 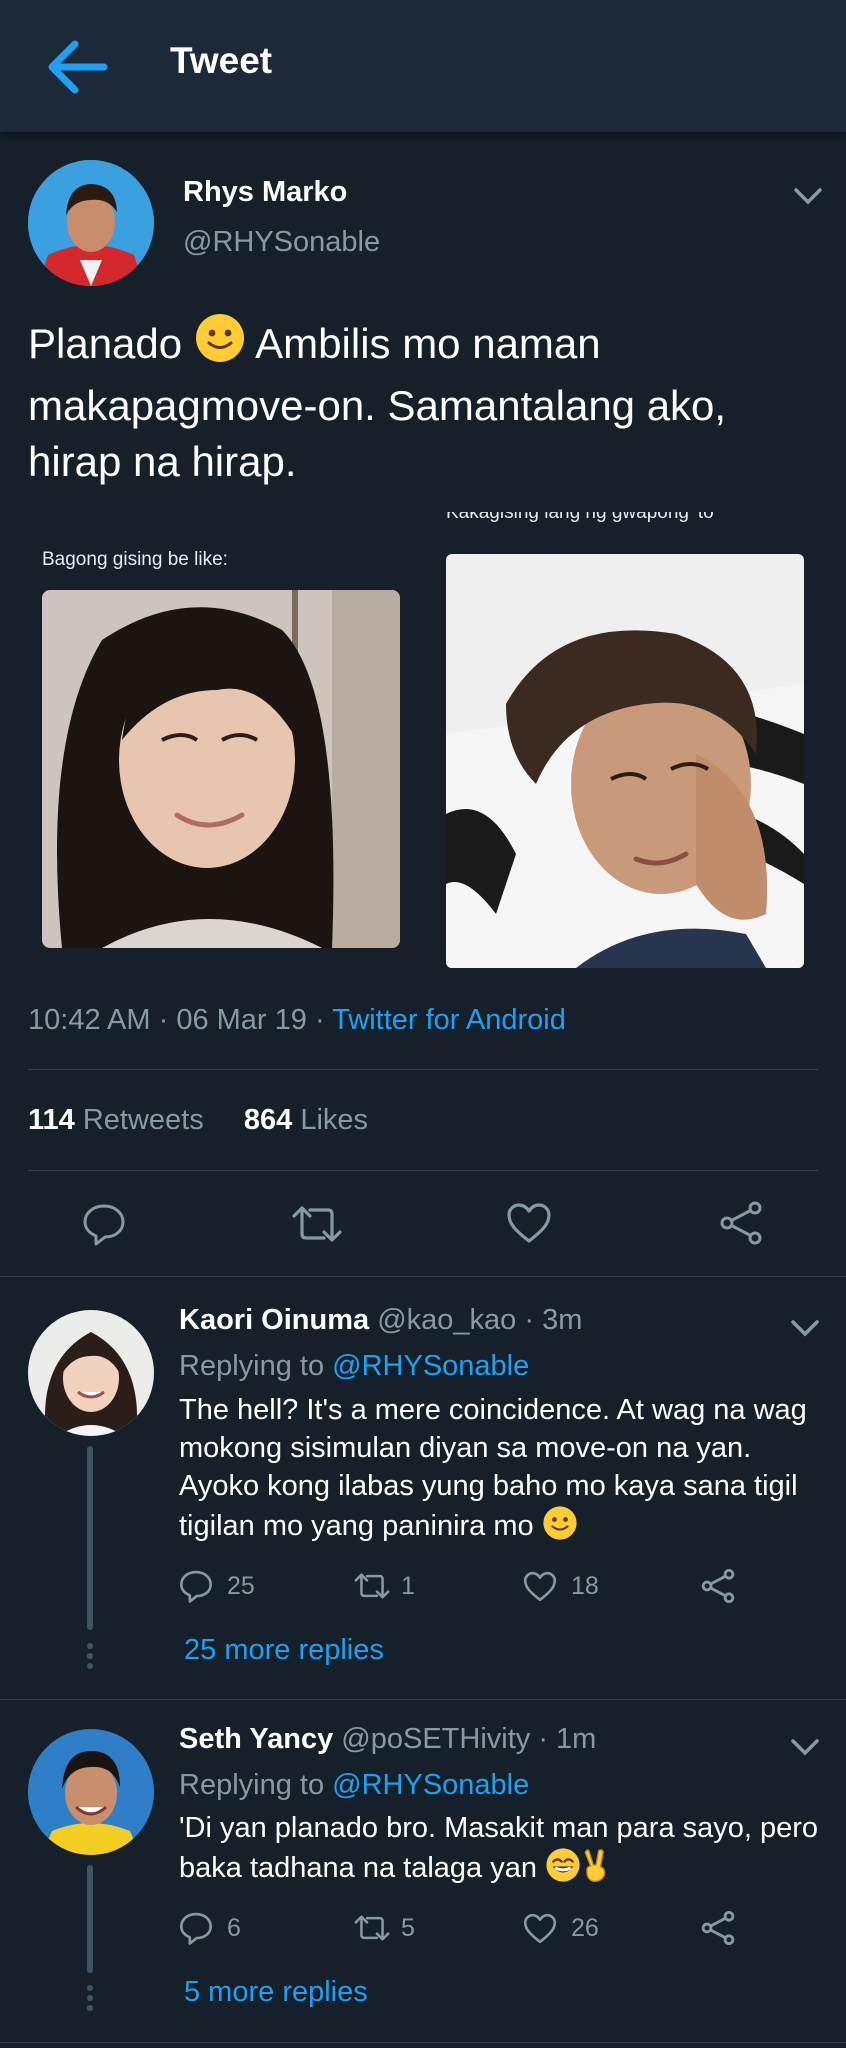 What do you see at coordinates (265, 192) in the screenshot?
I see `author-name: Rhys Marko` at bounding box center [265, 192].